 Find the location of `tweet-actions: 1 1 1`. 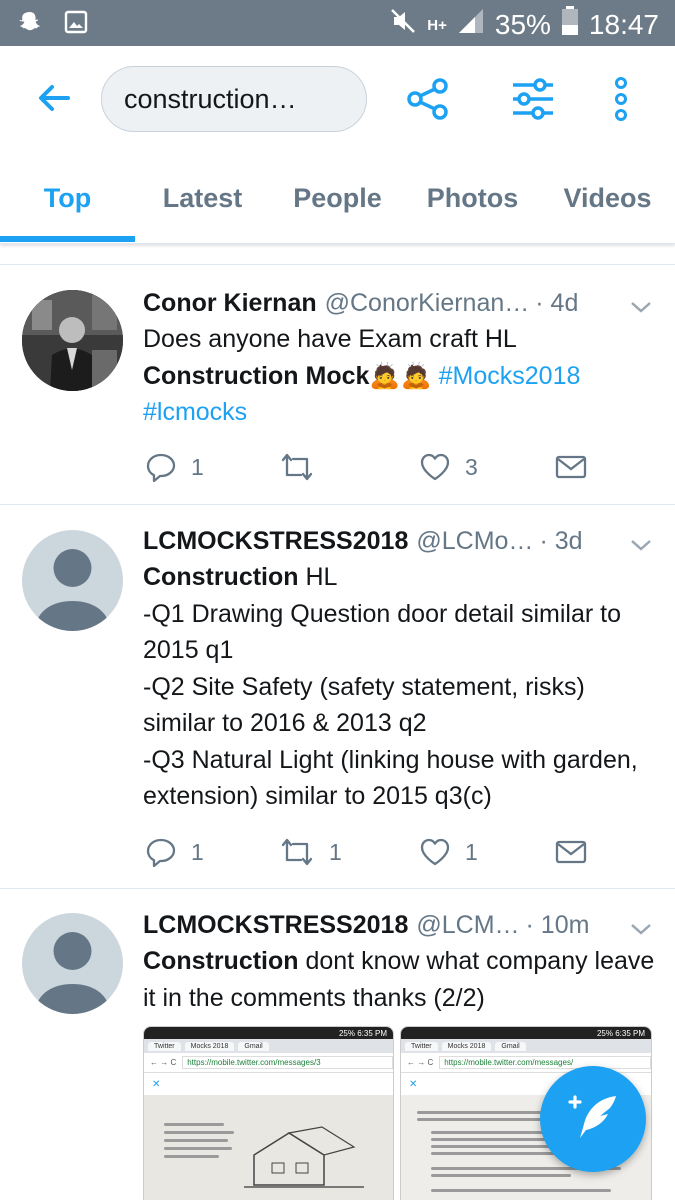

tweet-actions: 1 1 1 is located at coordinates (383, 852).